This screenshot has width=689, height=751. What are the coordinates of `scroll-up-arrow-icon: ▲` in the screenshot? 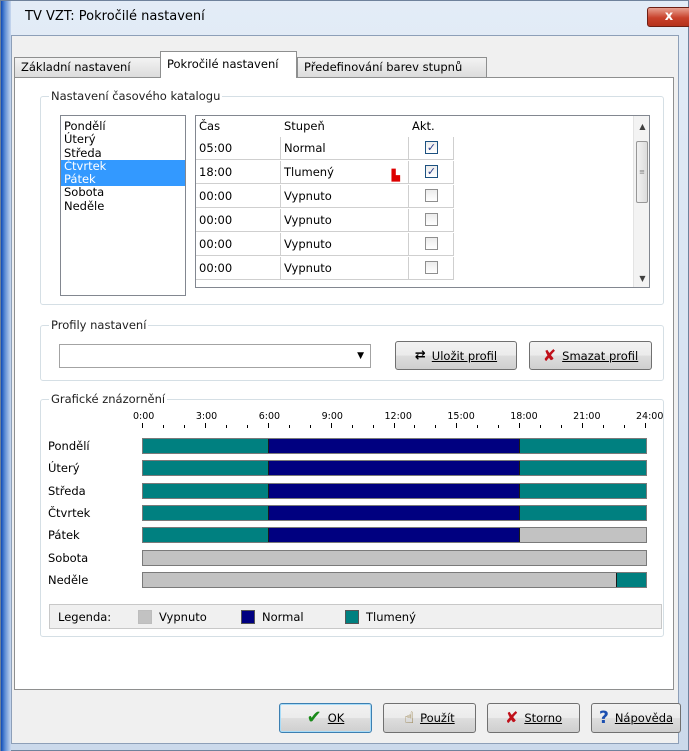 It's located at (641, 126).